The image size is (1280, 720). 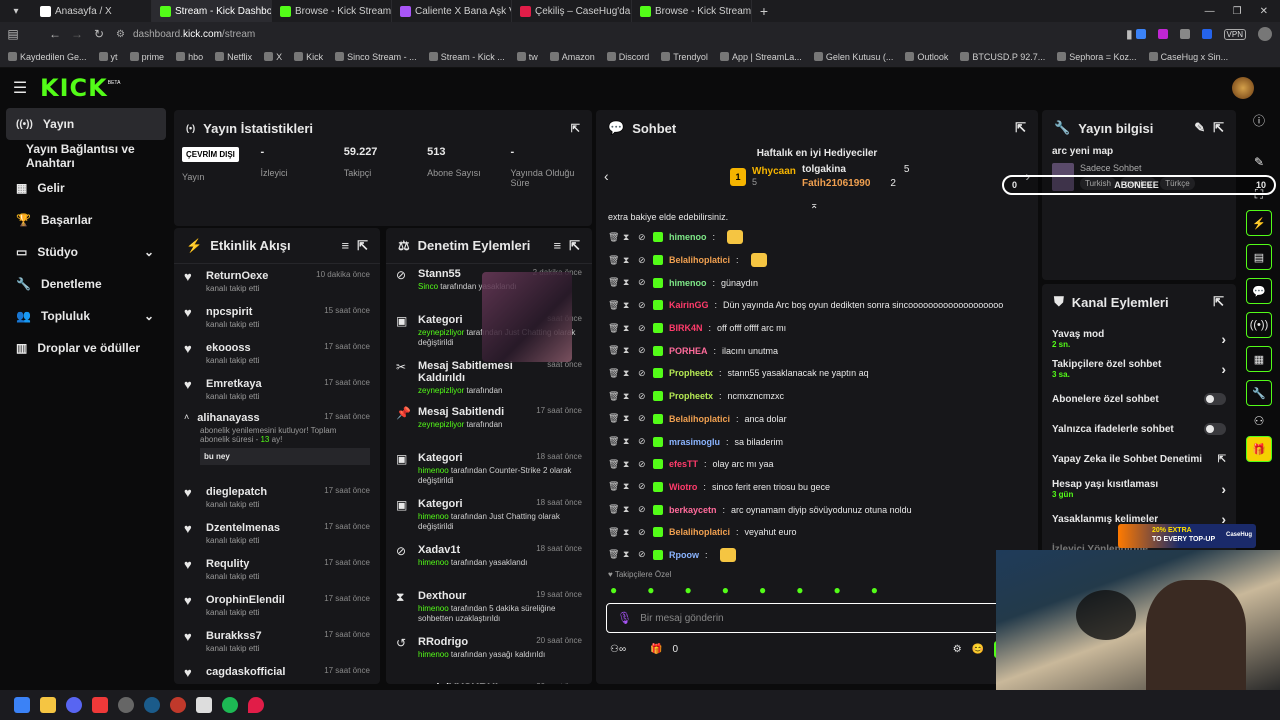 What do you see at coordinates (1210, 11) in the screenshot?
I see `minimize-icon: —` at bounding box center [1210, 11].